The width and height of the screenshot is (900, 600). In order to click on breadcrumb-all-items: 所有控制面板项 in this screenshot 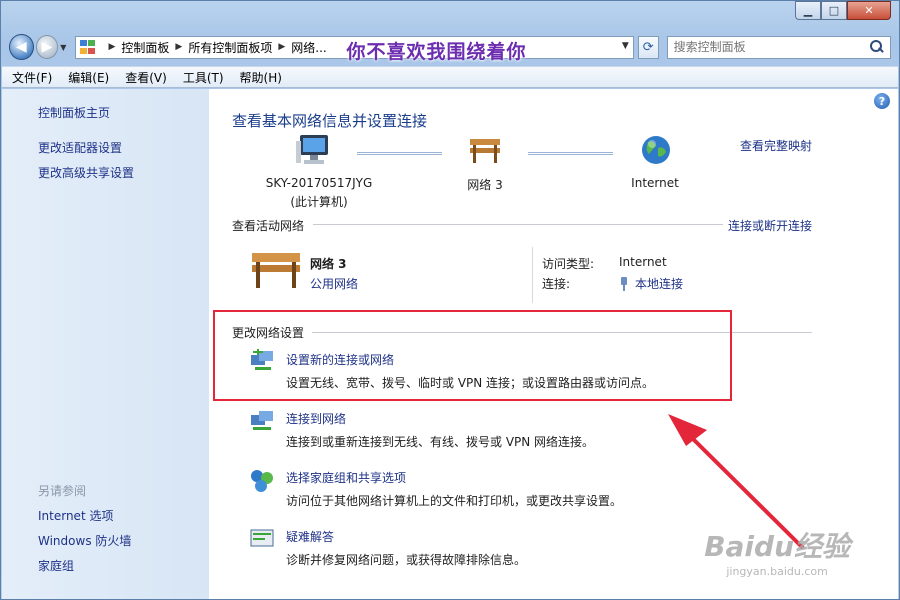, I will do `click(230, 47)`.